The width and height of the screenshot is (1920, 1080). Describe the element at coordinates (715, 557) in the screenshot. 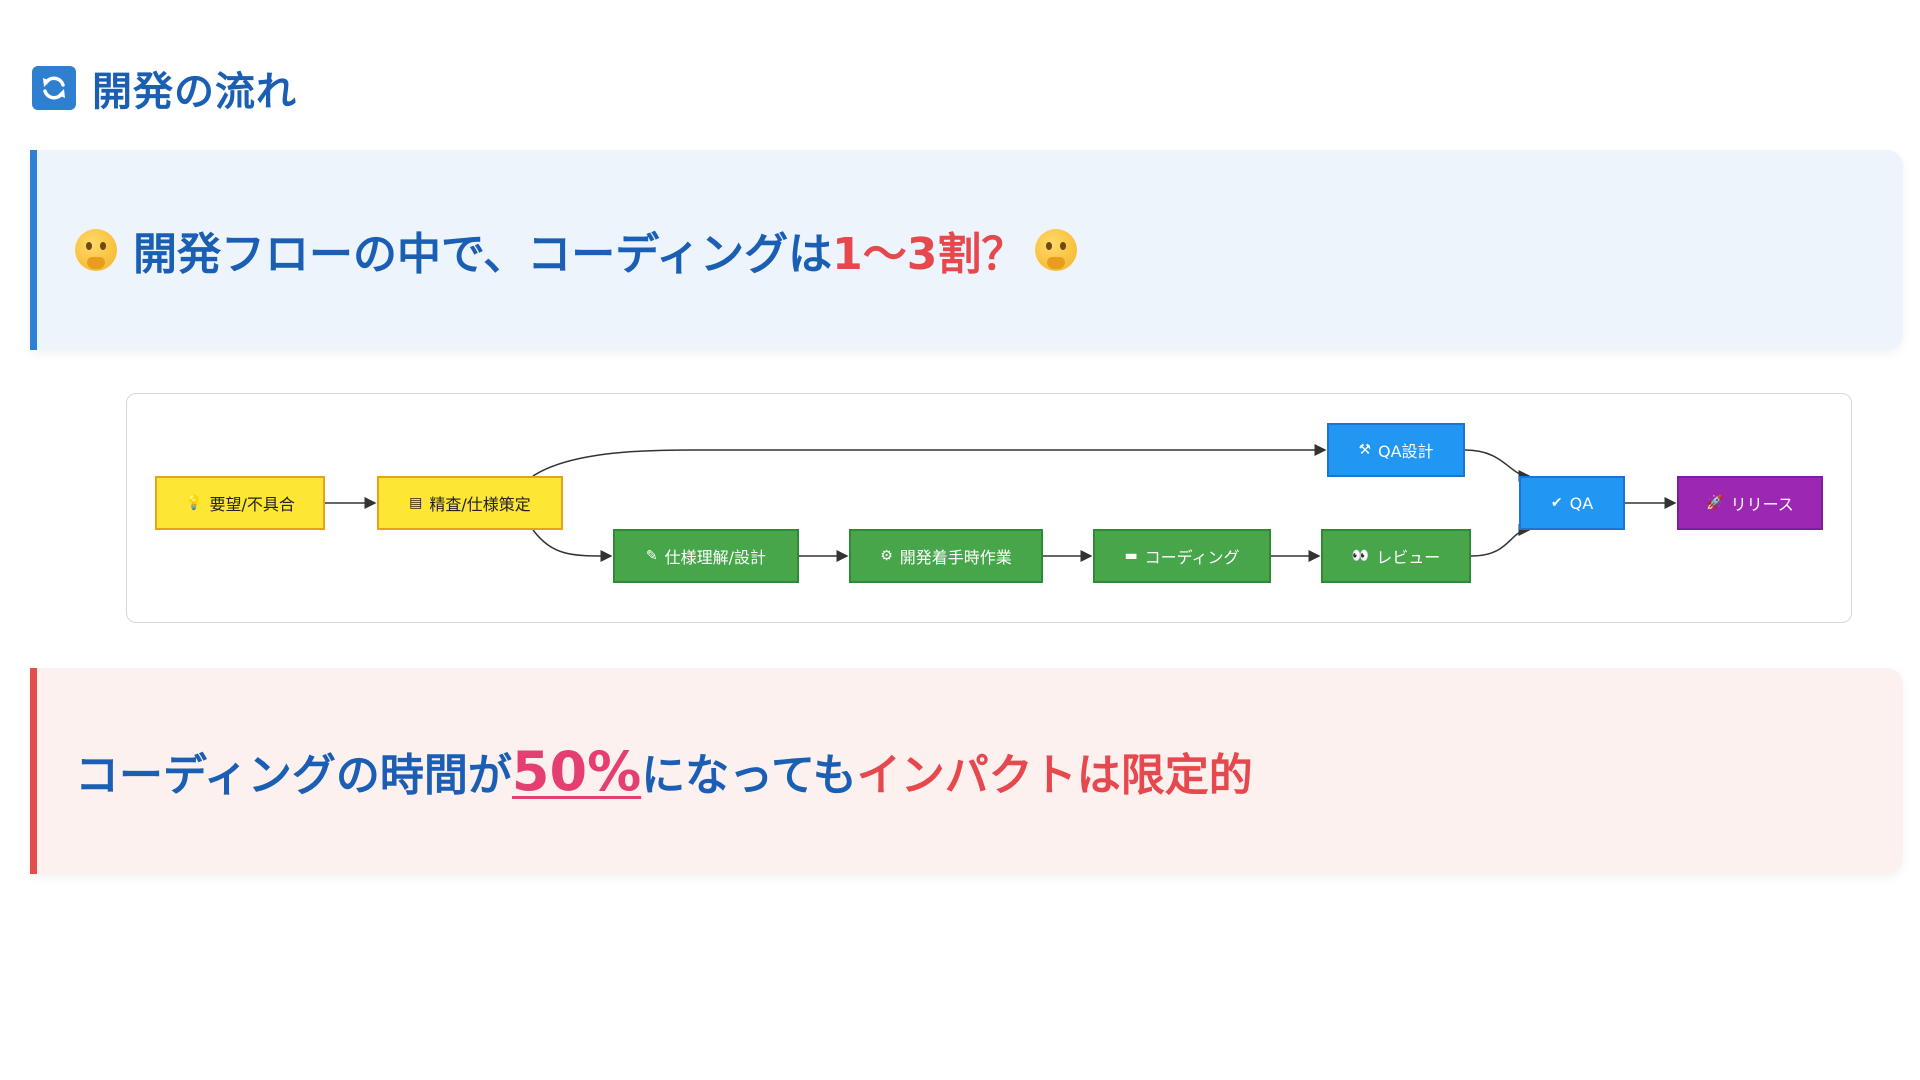

I see `flow-node-label: 仕様理解/設計` at that location.